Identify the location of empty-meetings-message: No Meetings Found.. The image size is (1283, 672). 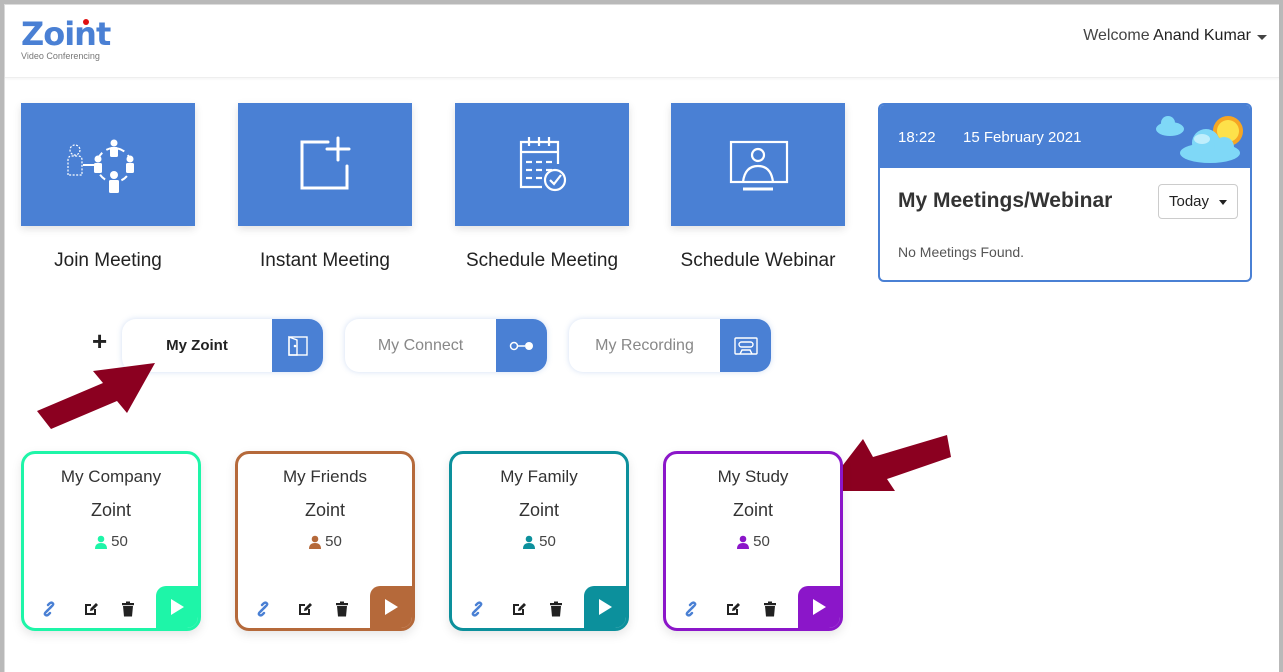
(961, 252).